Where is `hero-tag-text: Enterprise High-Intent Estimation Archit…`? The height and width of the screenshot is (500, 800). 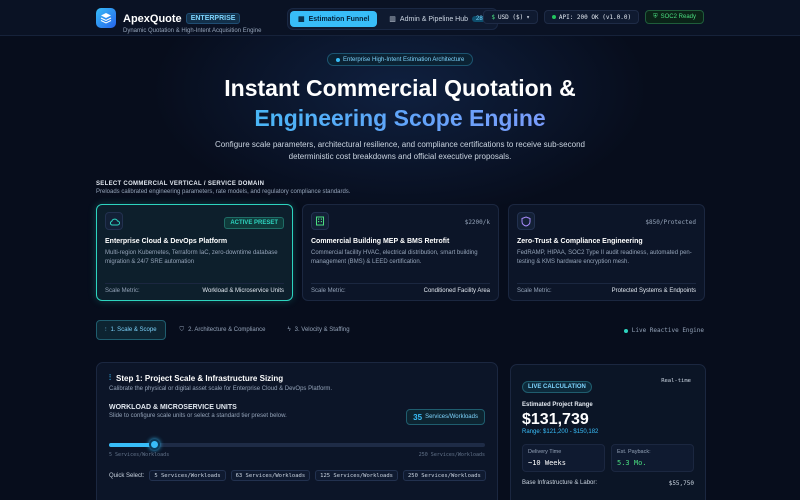
hero-tag-text: Enterprise High-Intent Estimation Archit… is located at coordinates (404, 59).